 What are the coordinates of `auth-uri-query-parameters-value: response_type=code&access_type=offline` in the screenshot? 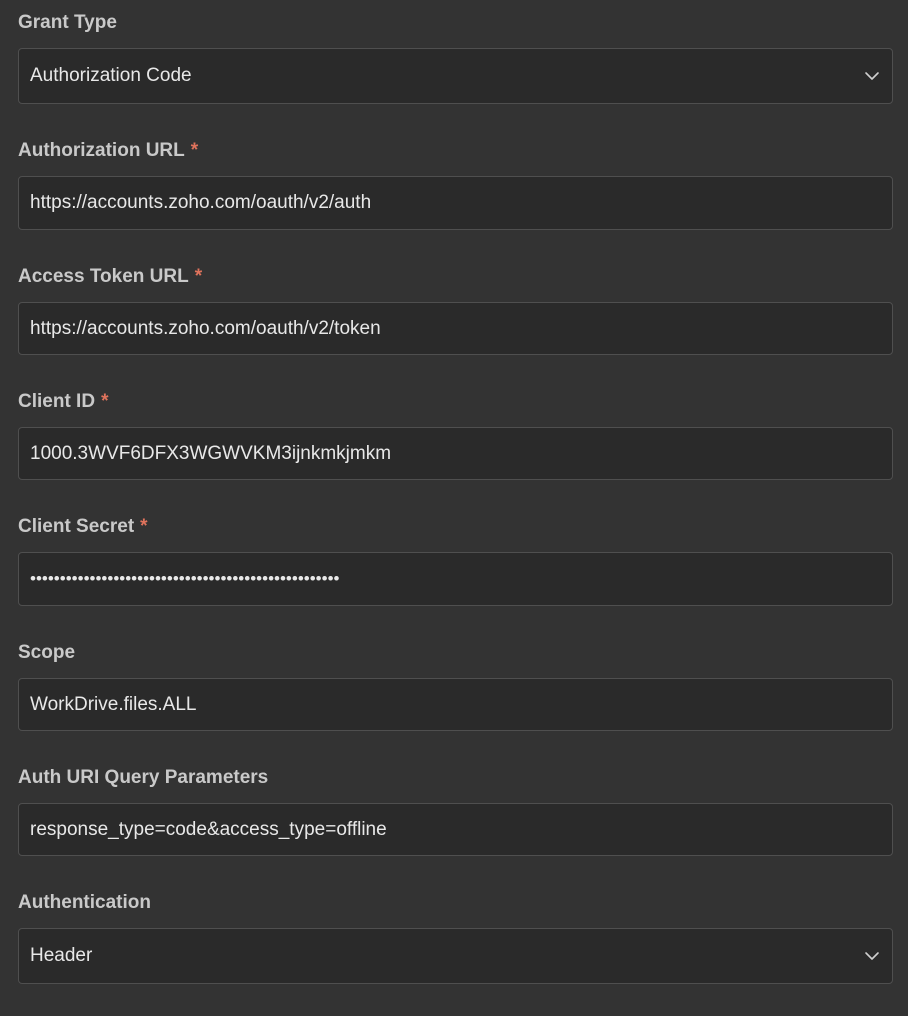 It's located at (208, 829).